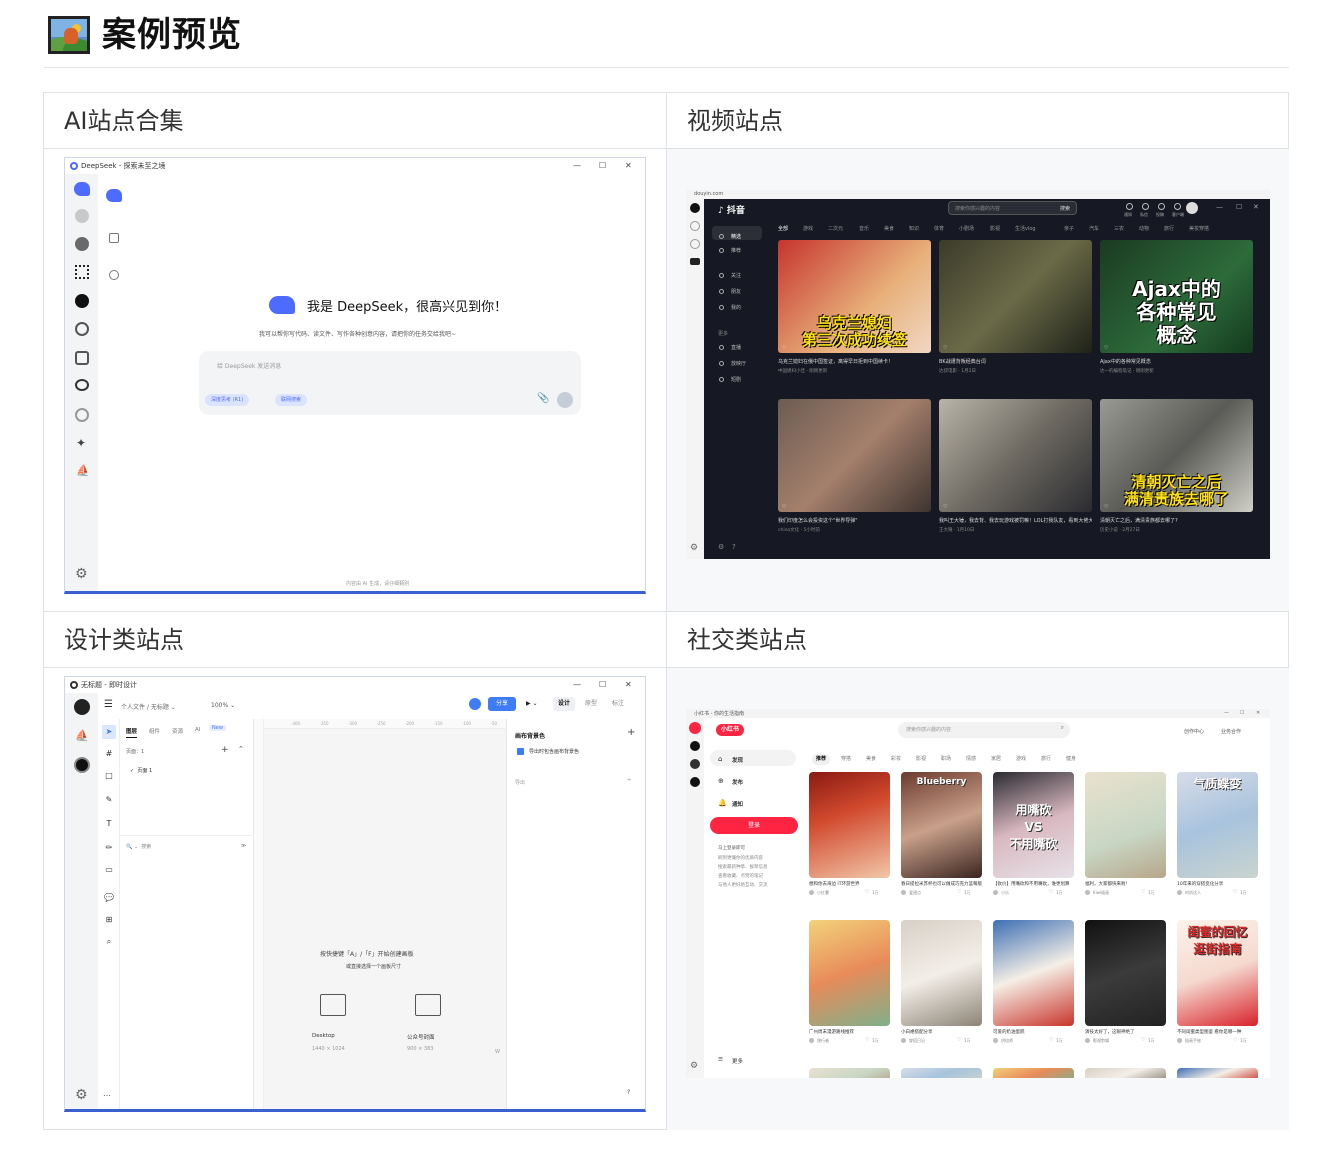 The height and width of the screenshot is (1171, 1324). Describe the element at coordinates (177, 731) in the screenshot. I see `panel-tab: 资源` at that location.